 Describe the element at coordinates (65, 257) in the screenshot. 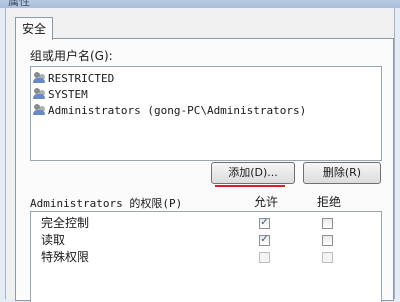

I see `permission-name: 特殊权限` at that location.